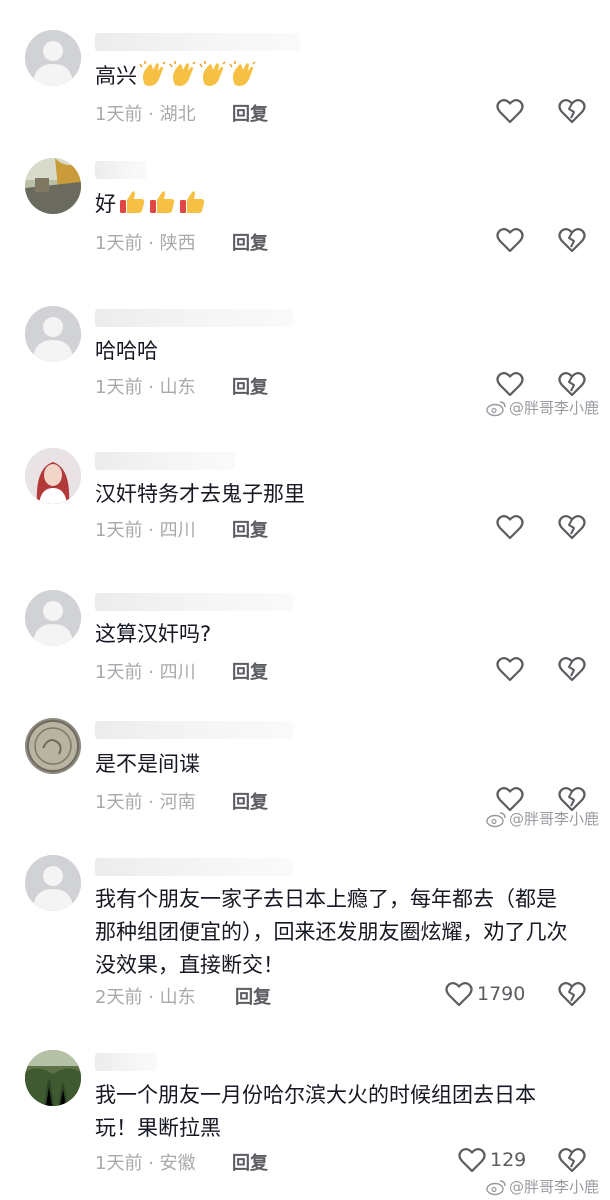  What do you see at coordinates (145, 243) in the screenshot?
I see `comment-meta: 1天前 · 陕西` at bounding box center [145, 243].